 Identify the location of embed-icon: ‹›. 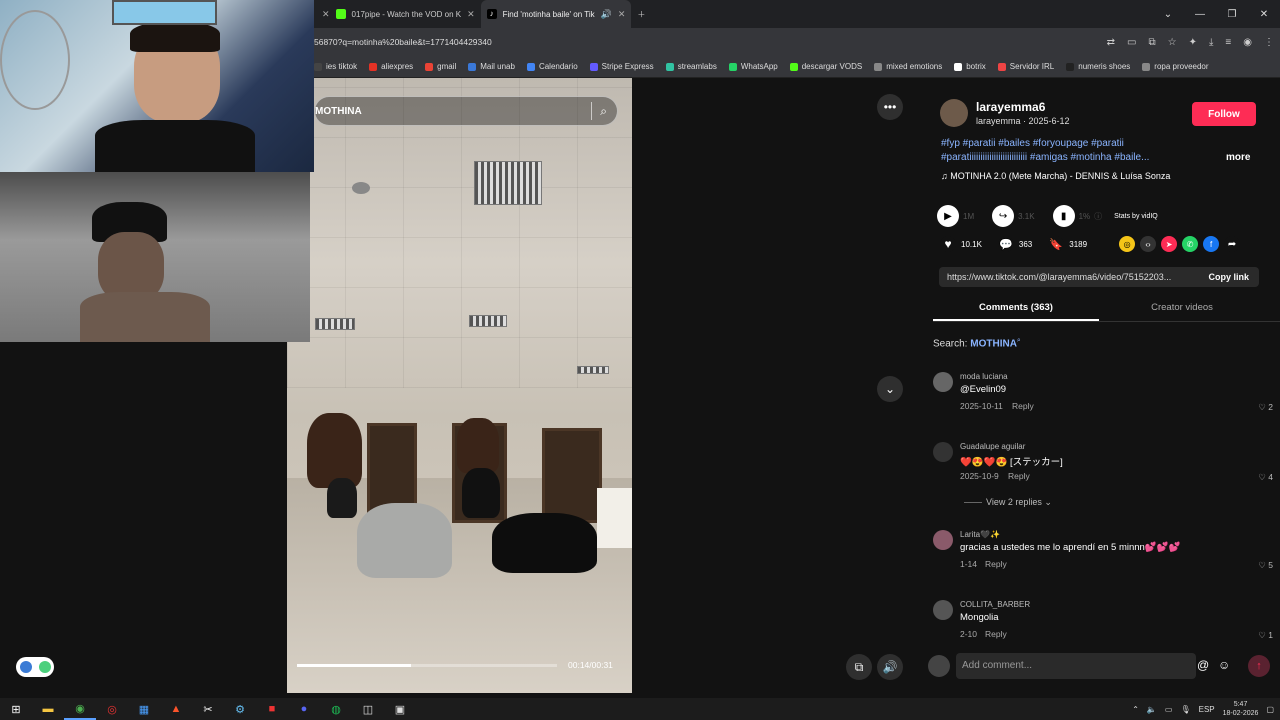
(1148, 244).